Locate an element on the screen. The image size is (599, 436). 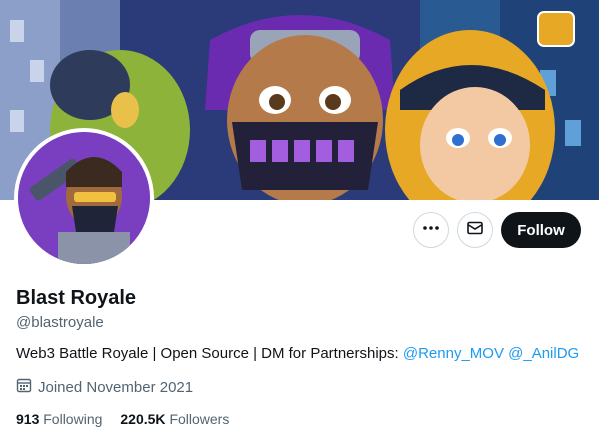
mail-icon is located at coordinates (475, 230).